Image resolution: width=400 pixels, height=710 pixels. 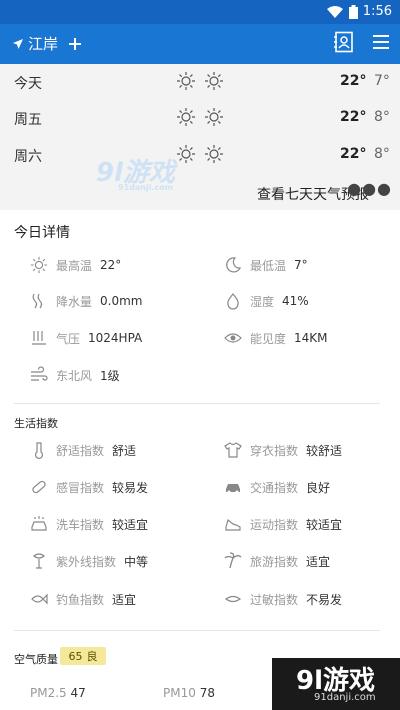 What do you see at coordinates (39, 450) in the screenshot?
I see `thermometer-icon` at bounding box center [39, 450].